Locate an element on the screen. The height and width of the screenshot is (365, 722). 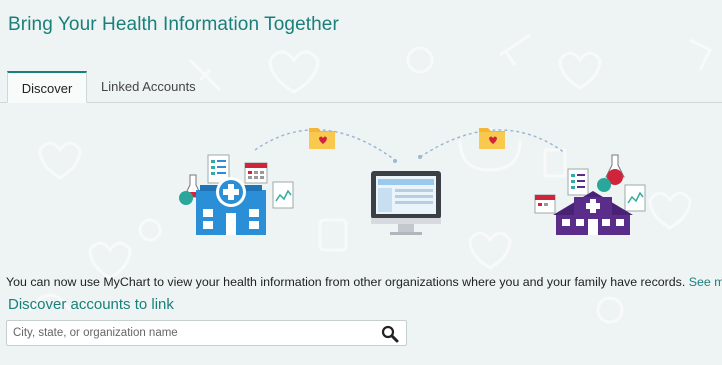
tab-linked-accounts: Linked Accounts is located at coordinates (148, 86).